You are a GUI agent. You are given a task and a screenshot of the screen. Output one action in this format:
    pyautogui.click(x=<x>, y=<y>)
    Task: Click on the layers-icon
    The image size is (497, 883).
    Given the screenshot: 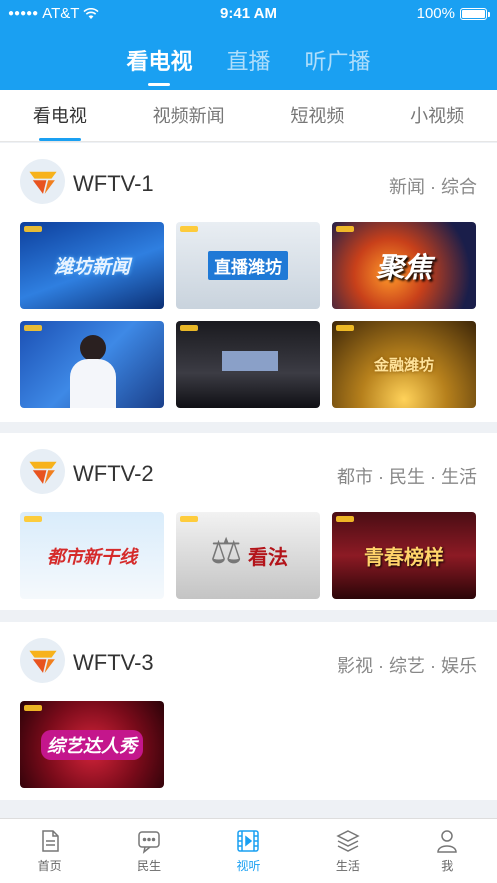 What is the action you would take?
    pyautogui.click(x=348, y=841)
    